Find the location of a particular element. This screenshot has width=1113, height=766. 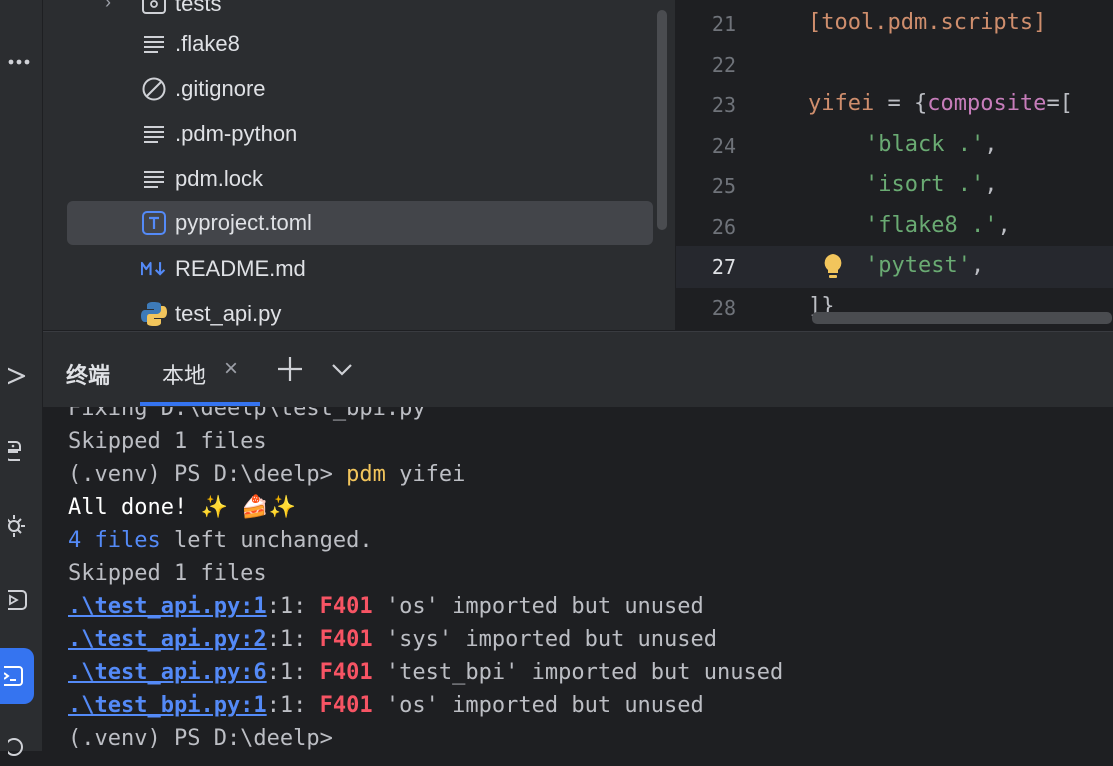

code-line-21: [tool.pdm.scripts] is located at coordinates (927, 22).